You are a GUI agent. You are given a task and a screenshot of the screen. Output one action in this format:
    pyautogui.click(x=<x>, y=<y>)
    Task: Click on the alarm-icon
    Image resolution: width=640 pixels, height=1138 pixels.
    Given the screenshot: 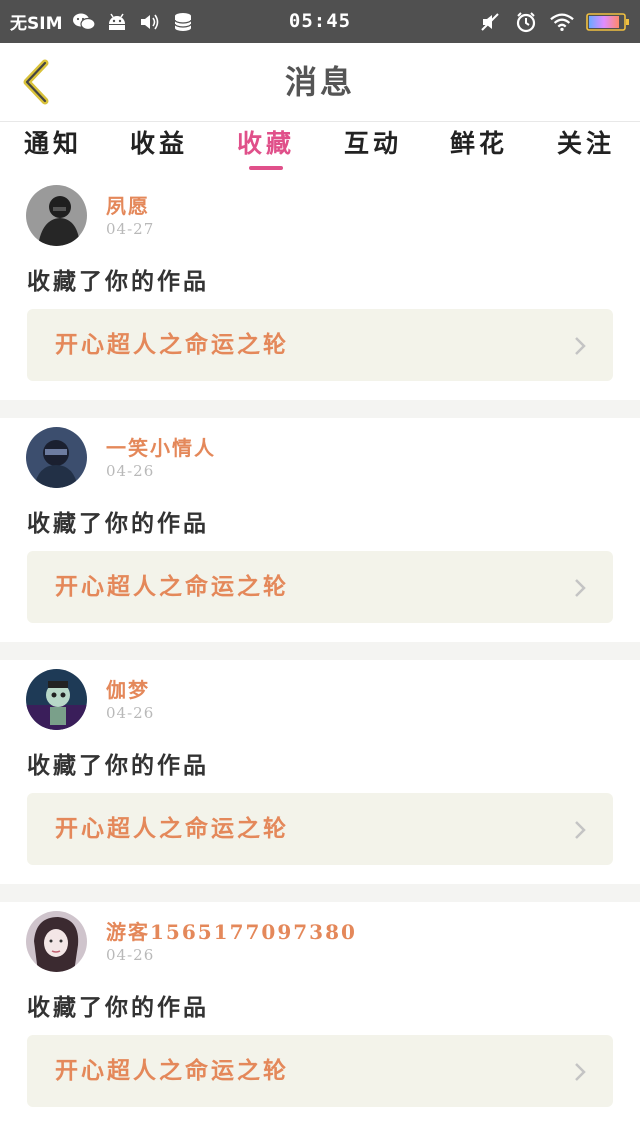 What is the action you would take?
    pyautogui.click(x=526, y=22)
    